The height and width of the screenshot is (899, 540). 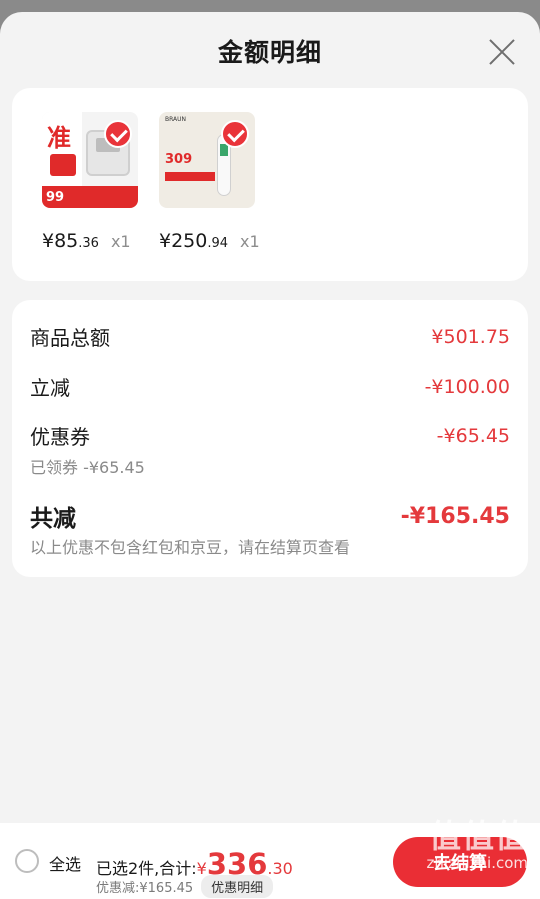 What do you see at coordinates (502, 52) in the screenshot?
I see `close-icon` at bounding box center [502, 52].